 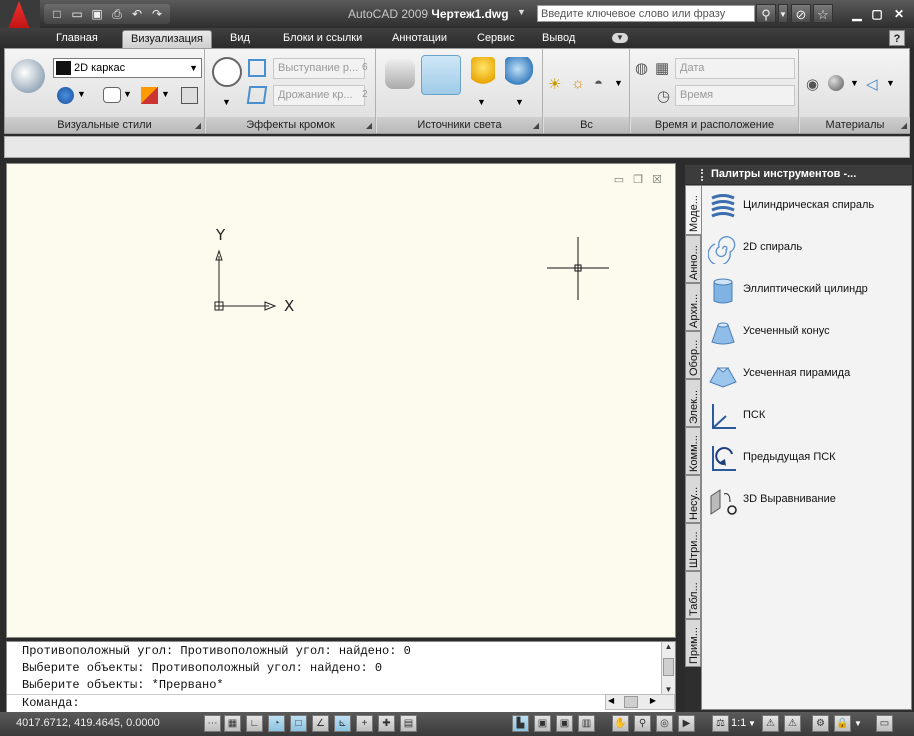 I want to click on tab-output: Вывод, so click(x=558, y=39).